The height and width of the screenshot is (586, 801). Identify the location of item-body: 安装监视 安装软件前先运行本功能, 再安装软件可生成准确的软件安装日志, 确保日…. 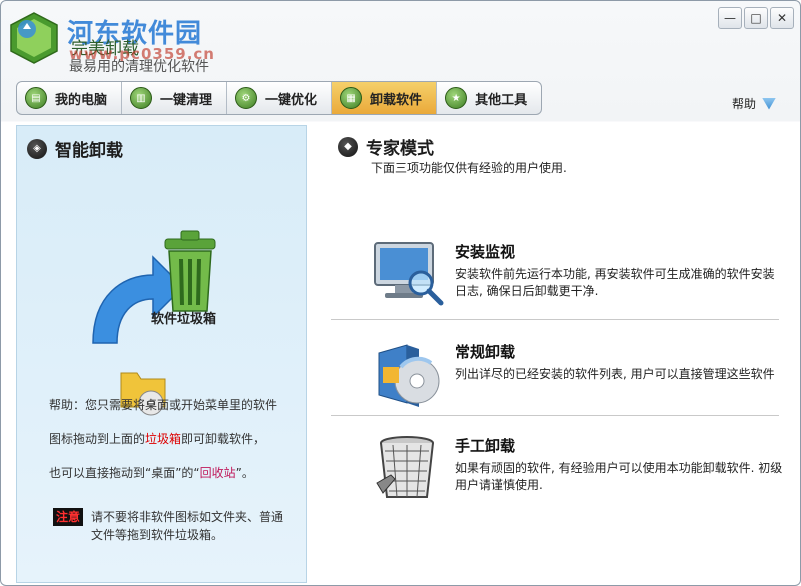
(620, 275).